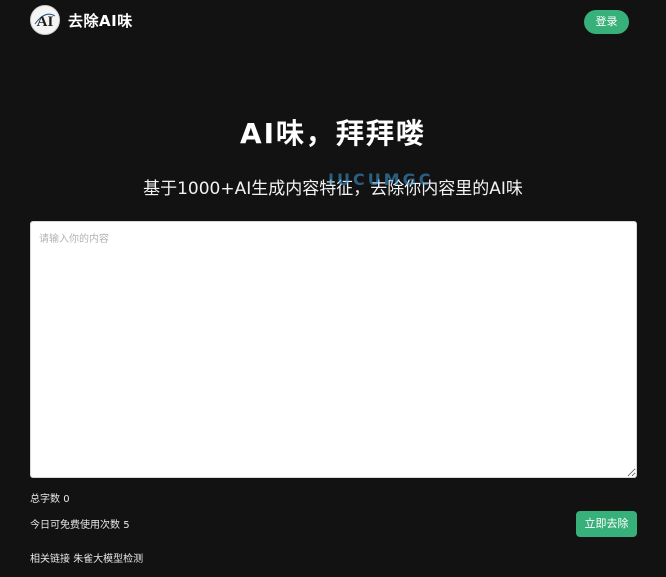  Describe the element at coordinates (100, 20) in the screenshot. I see `brand-name: 去除AI味` at that location.